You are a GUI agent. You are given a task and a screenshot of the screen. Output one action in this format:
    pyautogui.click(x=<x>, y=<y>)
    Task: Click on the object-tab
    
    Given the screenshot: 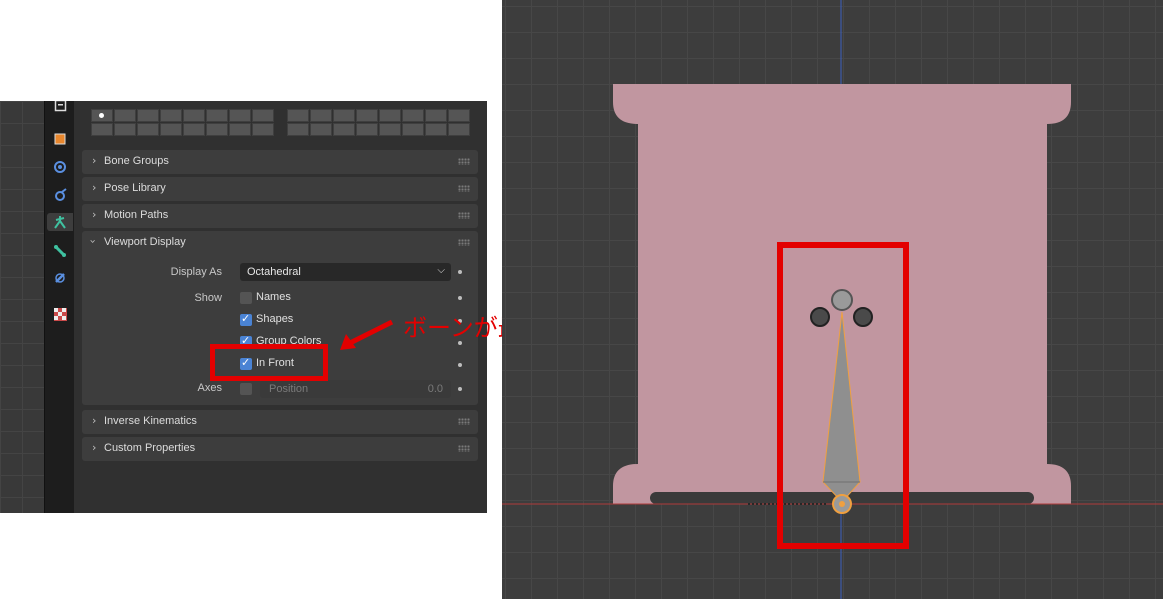 What is the action you would take?
    pyautogui.click(x=60, y=139)
    